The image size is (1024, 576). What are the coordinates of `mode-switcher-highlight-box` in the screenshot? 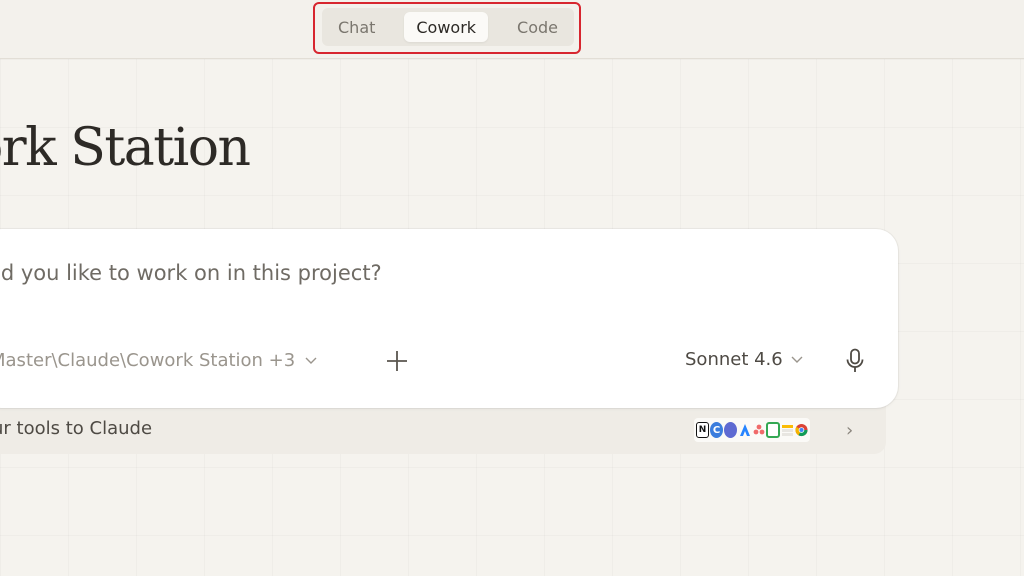 It's located at (447, 28).